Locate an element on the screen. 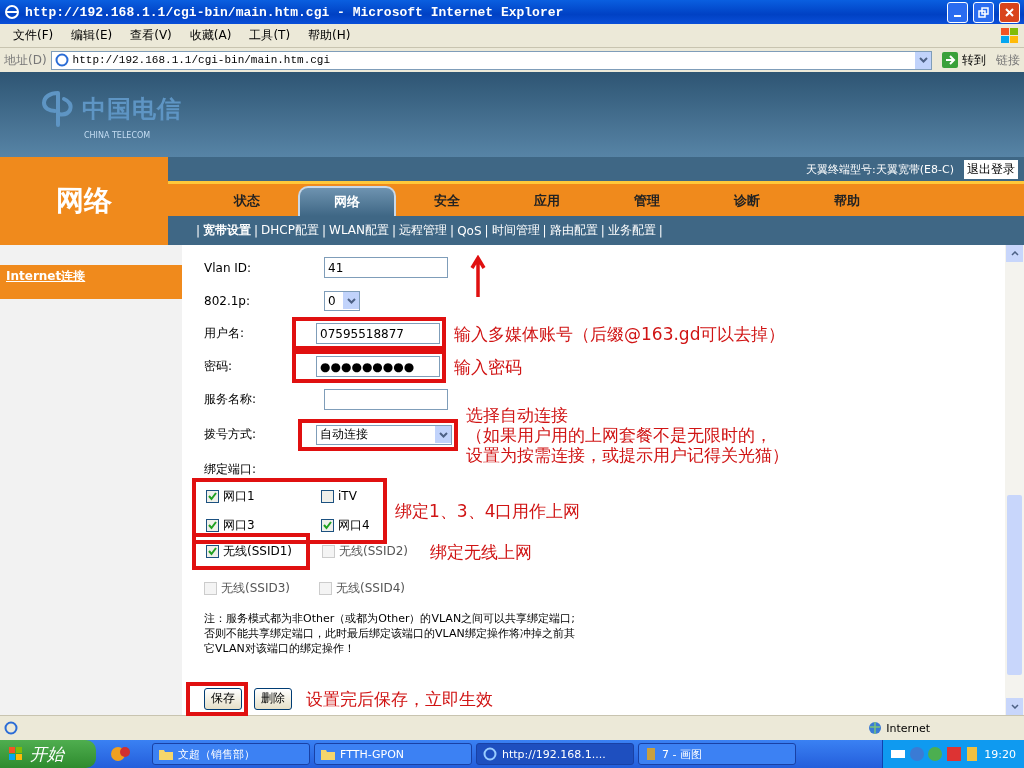 The width and height of the screenshot is (1024, 768). annotation-text: 设置为按需连接，或提示用户记得关光猫） is located at coordinates (627, 454).